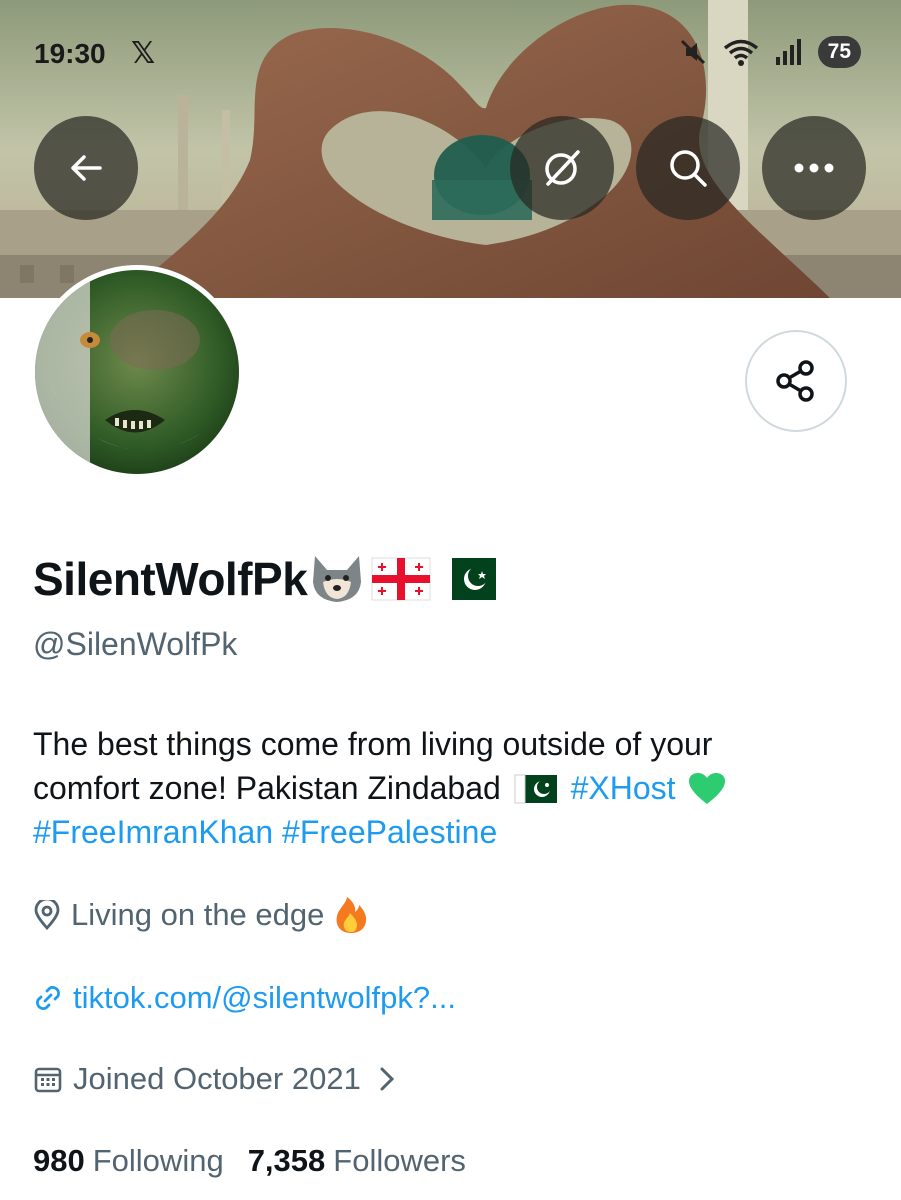  Describe the element at coordinates (143, 53) in the screenshot. I see `x-logo-icon: 𝕏` at that location.